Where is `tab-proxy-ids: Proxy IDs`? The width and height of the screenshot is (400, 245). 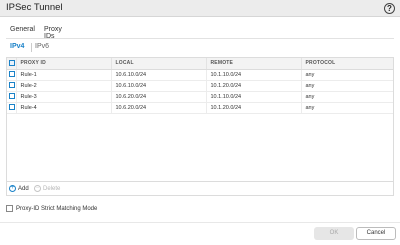 tab-proxy-ids: Proxy IDs is located at coordinates (53, 33).